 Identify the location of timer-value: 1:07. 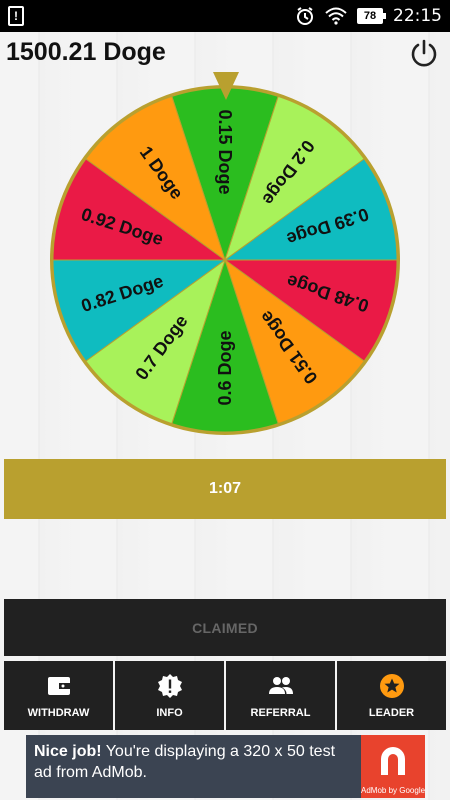
(225, 488).